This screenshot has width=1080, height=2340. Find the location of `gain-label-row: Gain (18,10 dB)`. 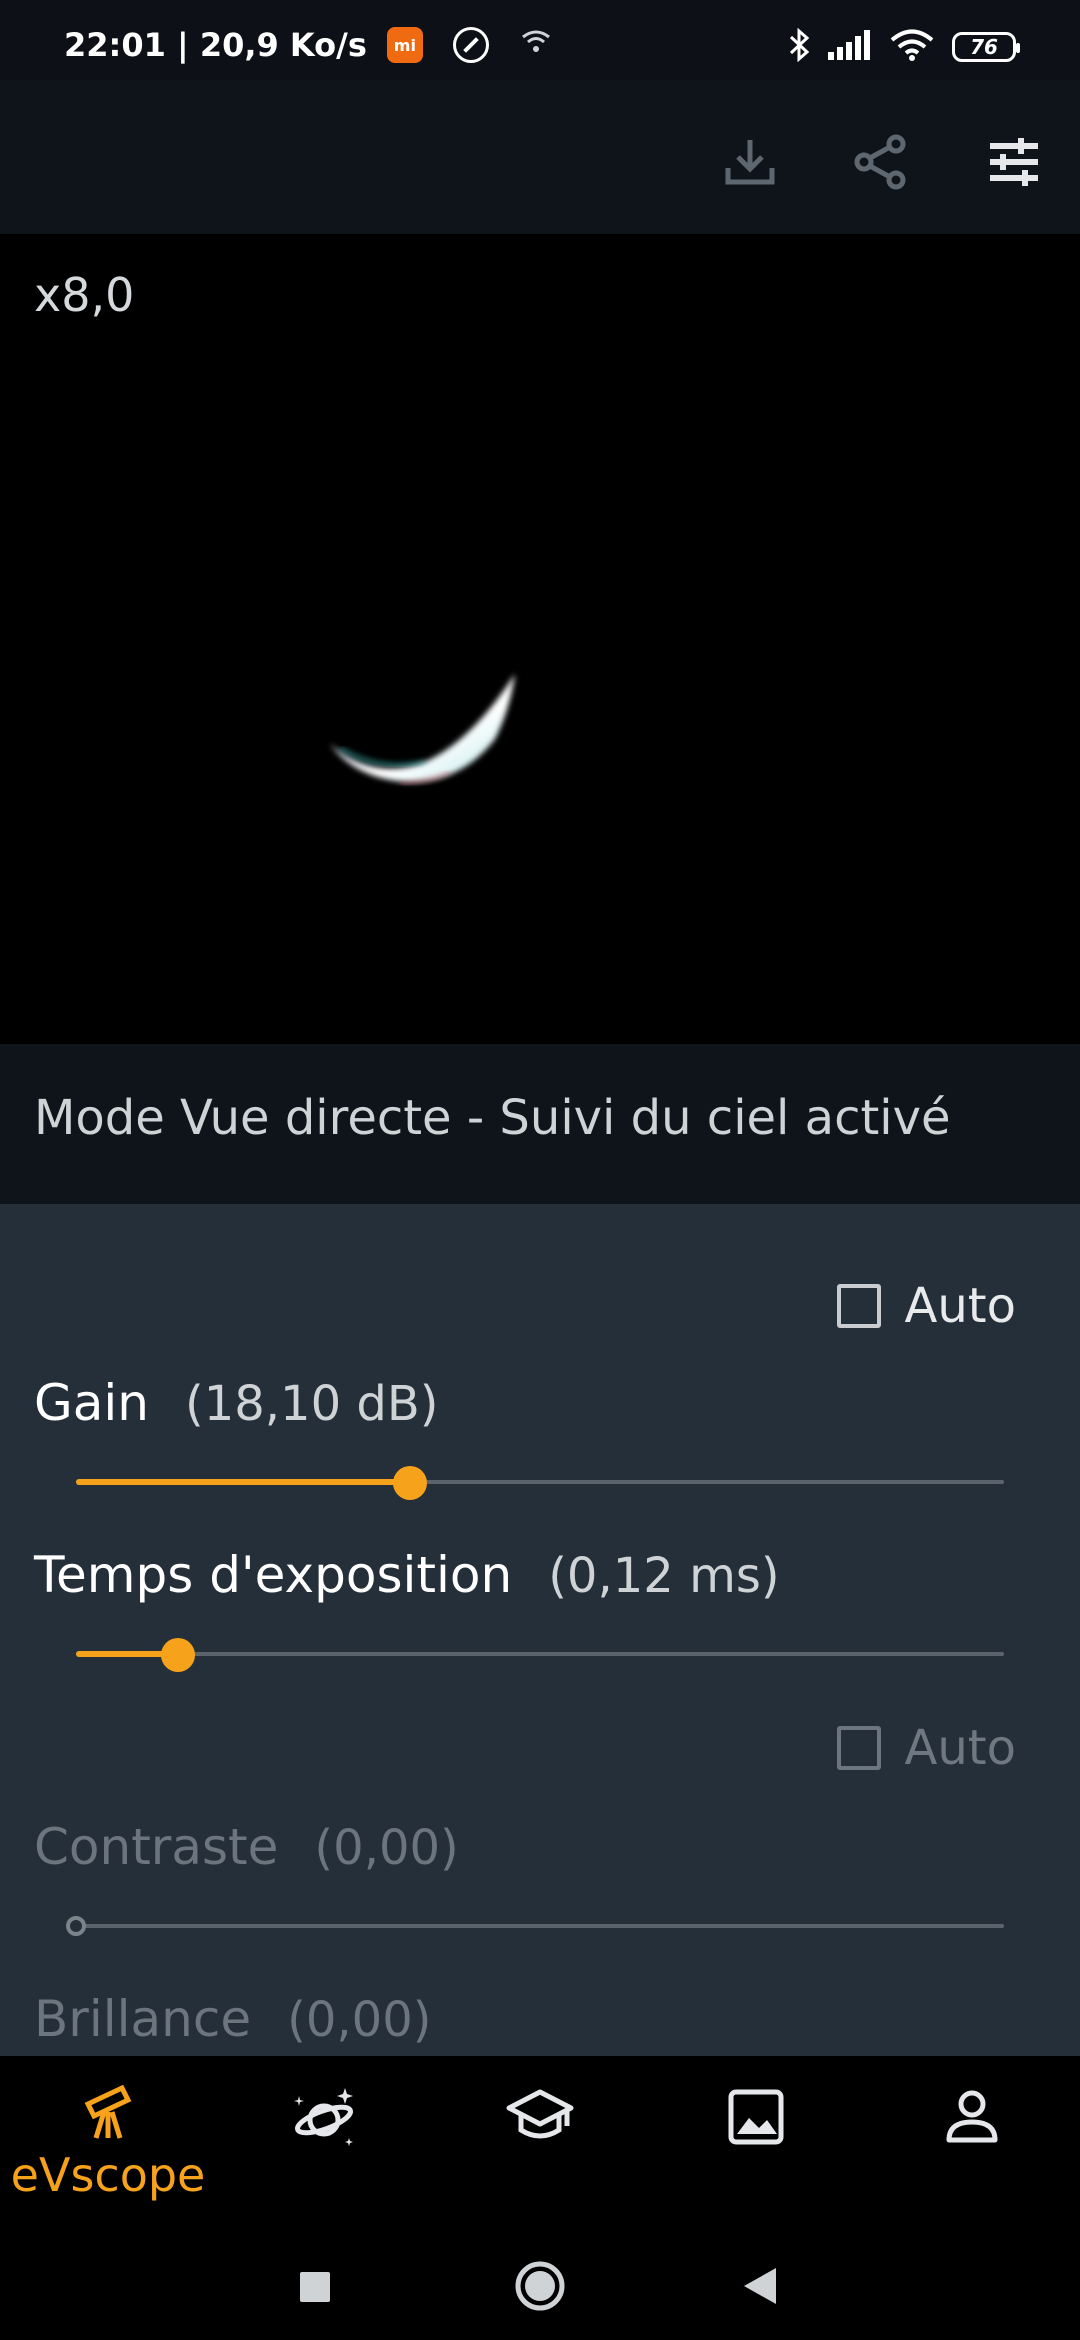

gain-label-row: Gain (18,10 dB) is located at coordinates (236, 1403).